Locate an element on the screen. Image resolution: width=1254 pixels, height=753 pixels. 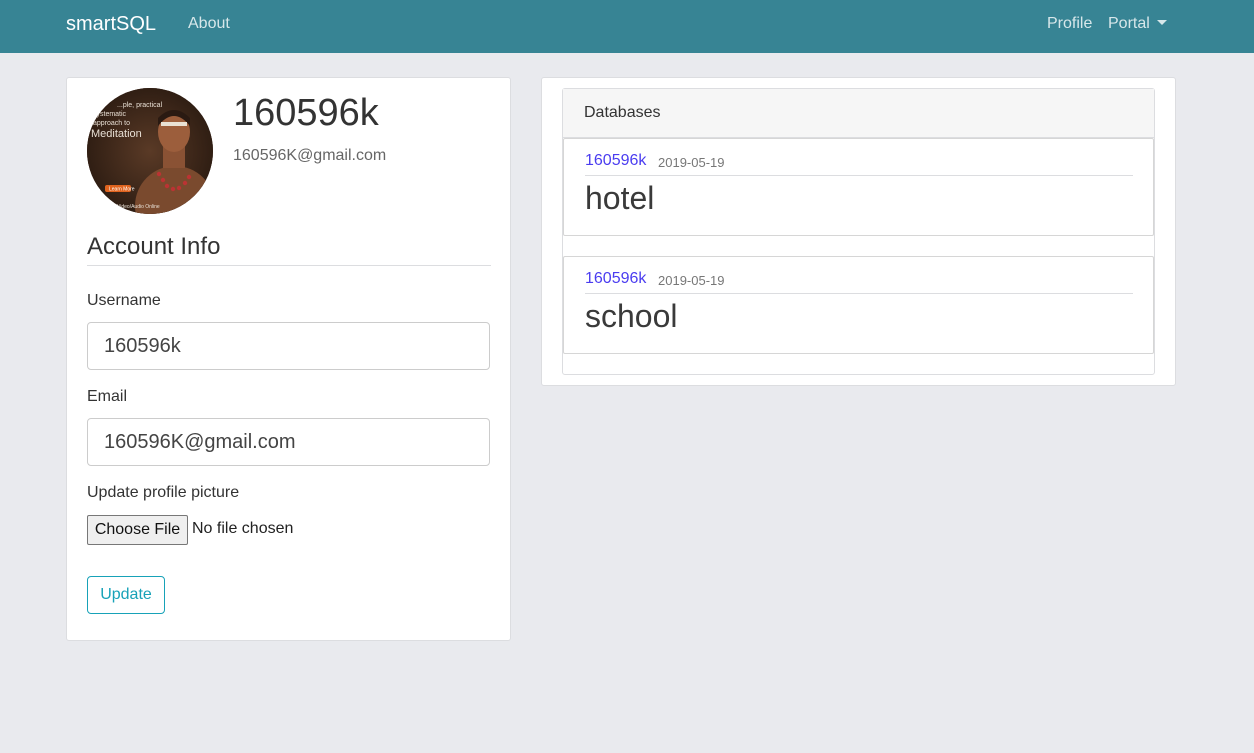
avatar-line-4: Meditation is located at coordinates (116, 134).